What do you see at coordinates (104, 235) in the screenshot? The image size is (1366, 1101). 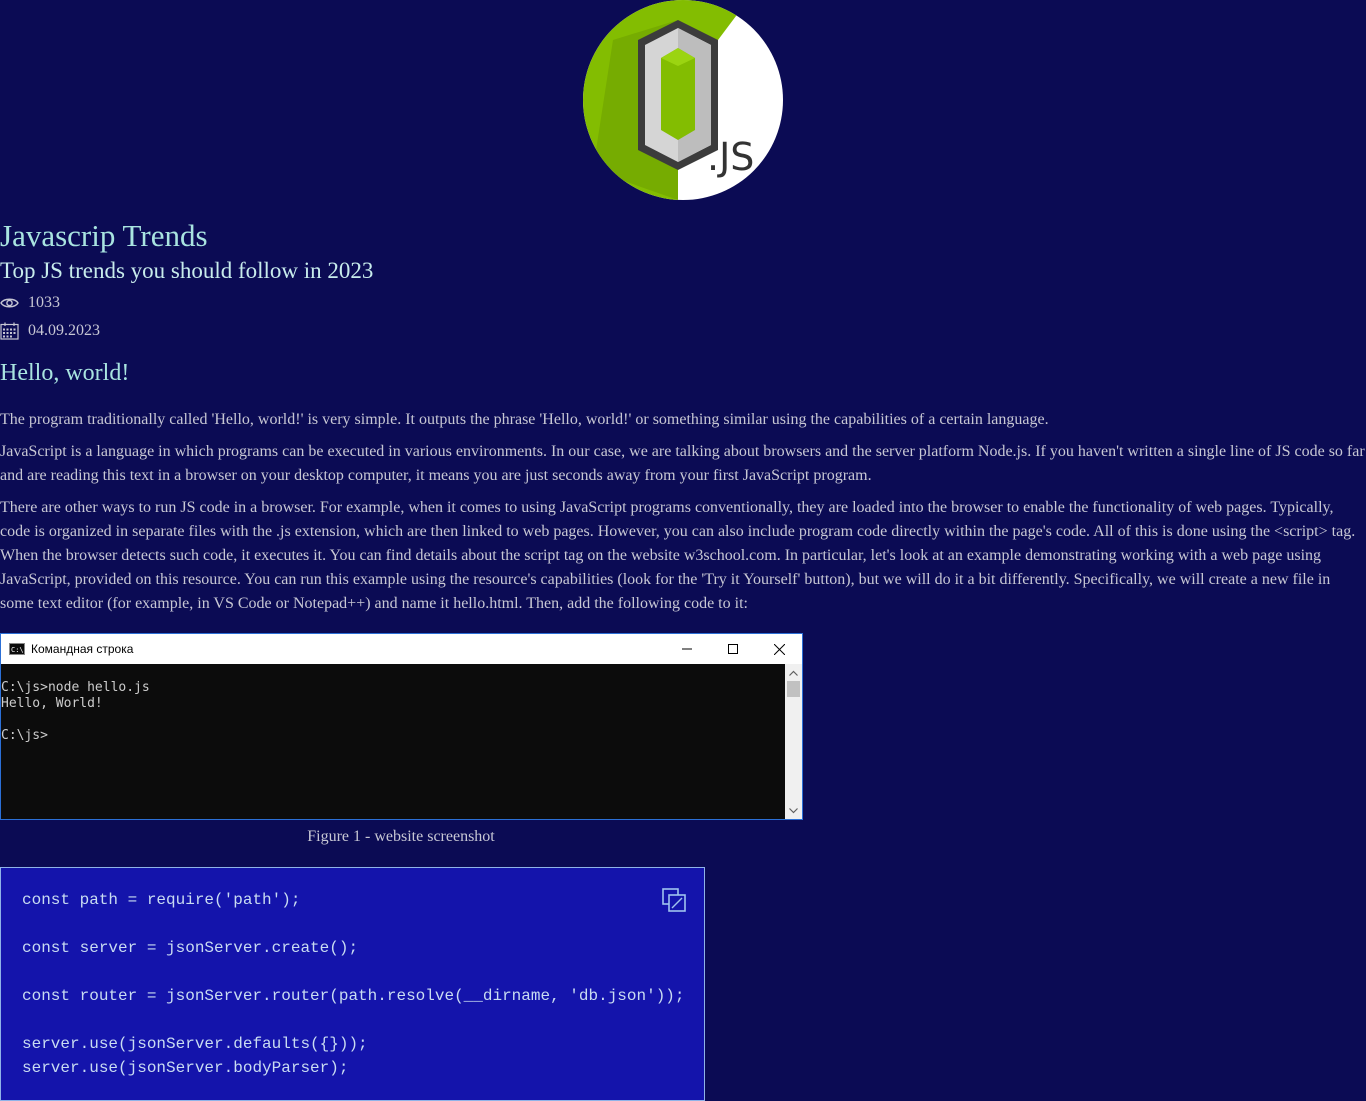 I see `page-title: Javascrip Trends` at bounding box center [104, 235].